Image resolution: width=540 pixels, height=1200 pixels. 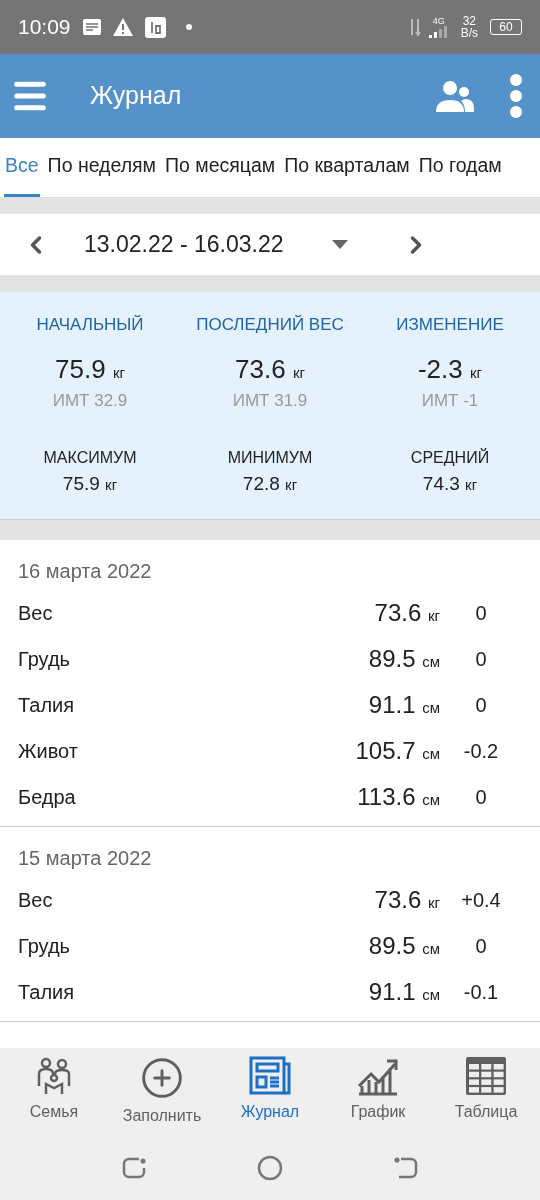 What do you see at coordinates (339, 244) in the screenshot?
I see `caret-icon` at bounding box center [339, 244].